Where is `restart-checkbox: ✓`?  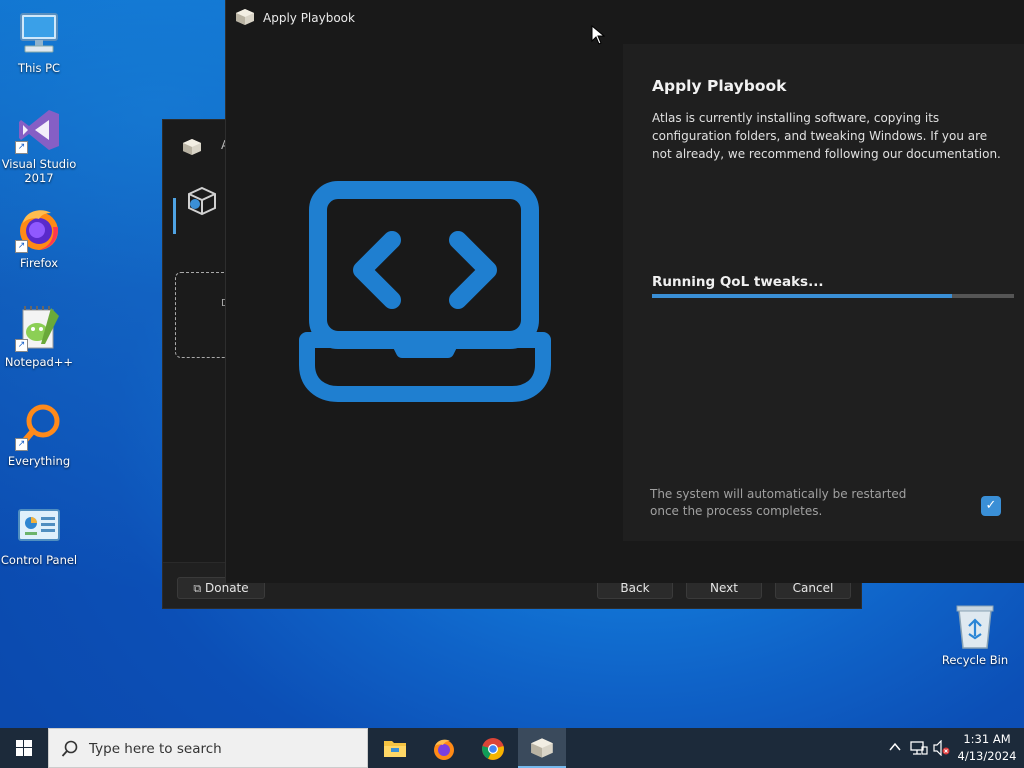
restart-checkbox: ✓ is located at coordinates (991, 506).